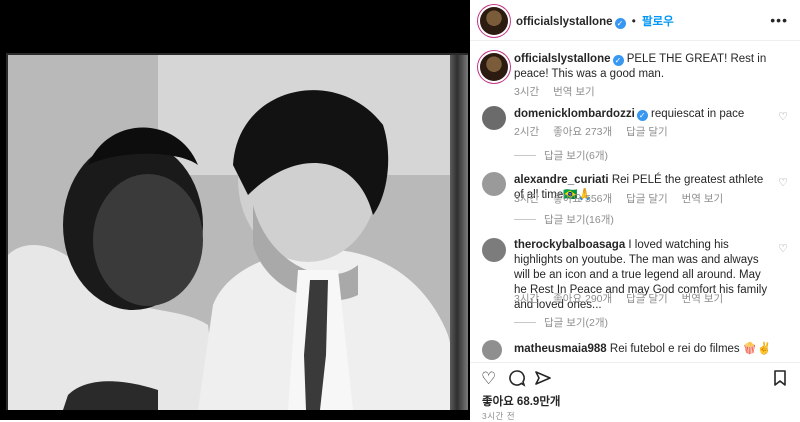 The width and height of the screenshot is (800, 422). I want to click on comment-username: matheusmaia988, so click(560, 349).